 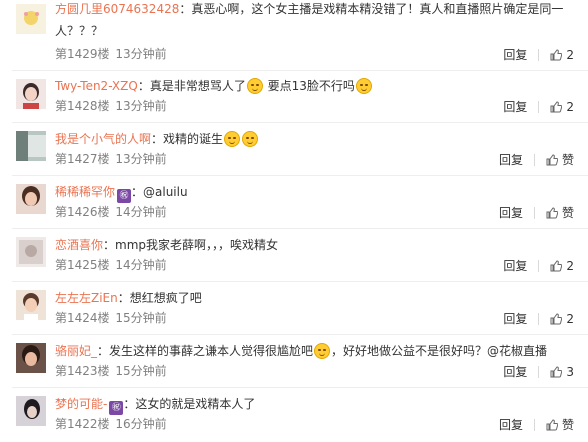 What do you see at coordinates (191, 245) in the screenshot?
I see `comment-body: ：mmp我家老薛啊，，，唉戏精女` at bounding box center [191, 245].